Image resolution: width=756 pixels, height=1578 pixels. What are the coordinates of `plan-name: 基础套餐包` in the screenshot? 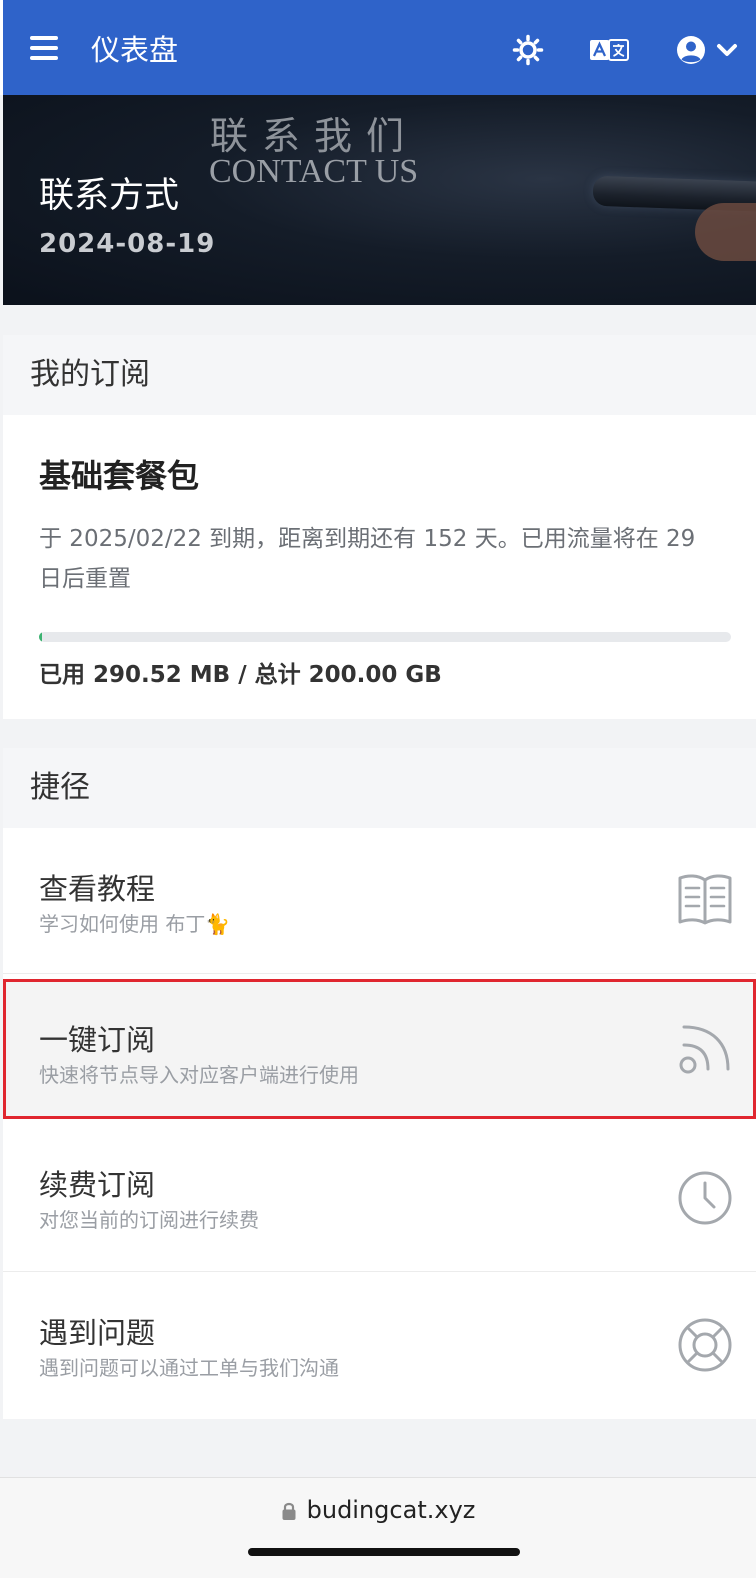 It's located at (119, 476).